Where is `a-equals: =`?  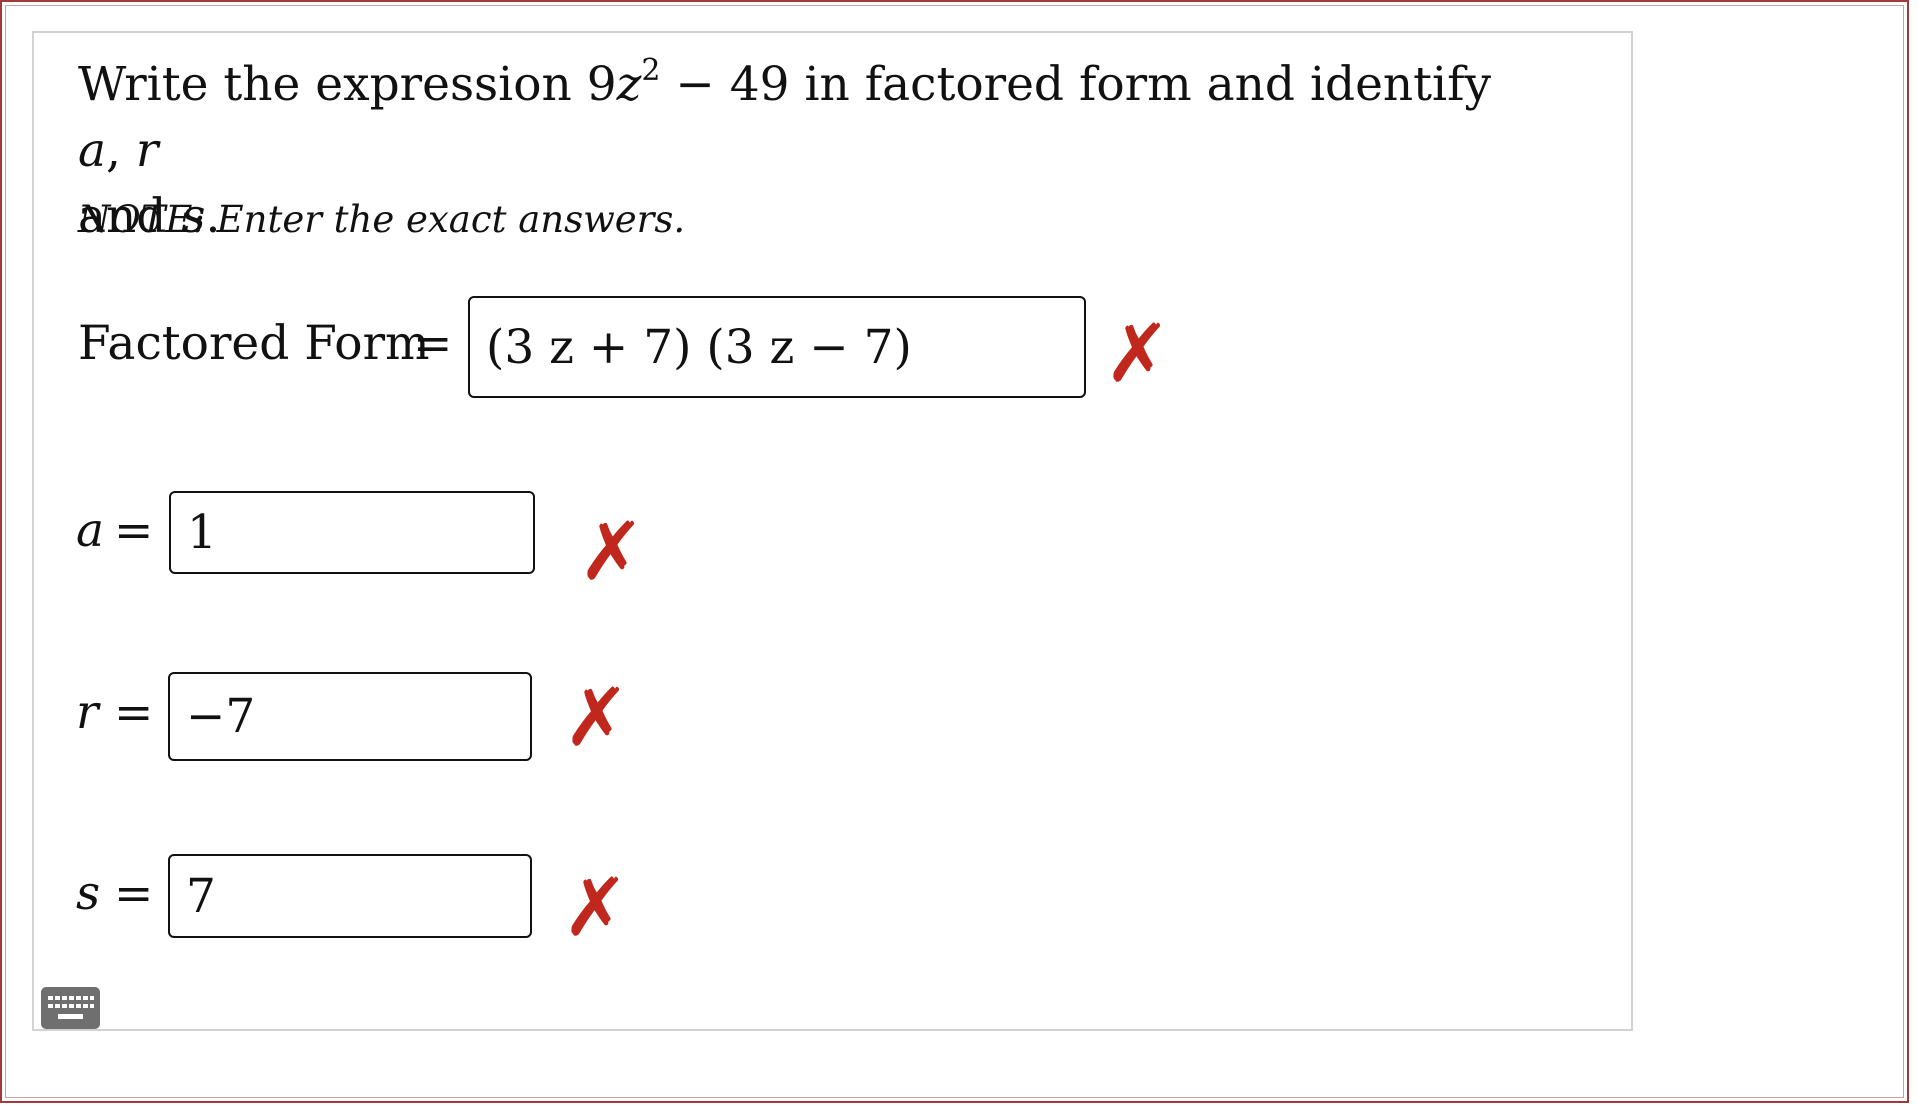 a-equals: = is located at coordinates (134, 530).